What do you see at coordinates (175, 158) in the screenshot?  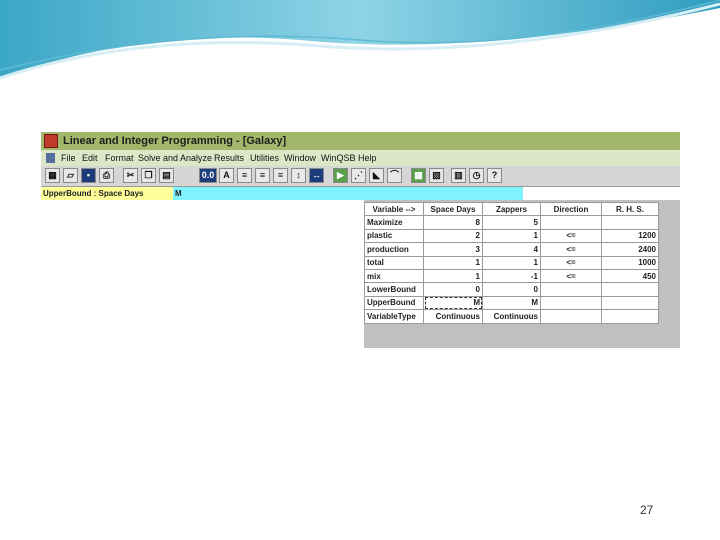 I see `menu-solve-and-analyze: Solve and Analyze` at bounding box center [175, 158].